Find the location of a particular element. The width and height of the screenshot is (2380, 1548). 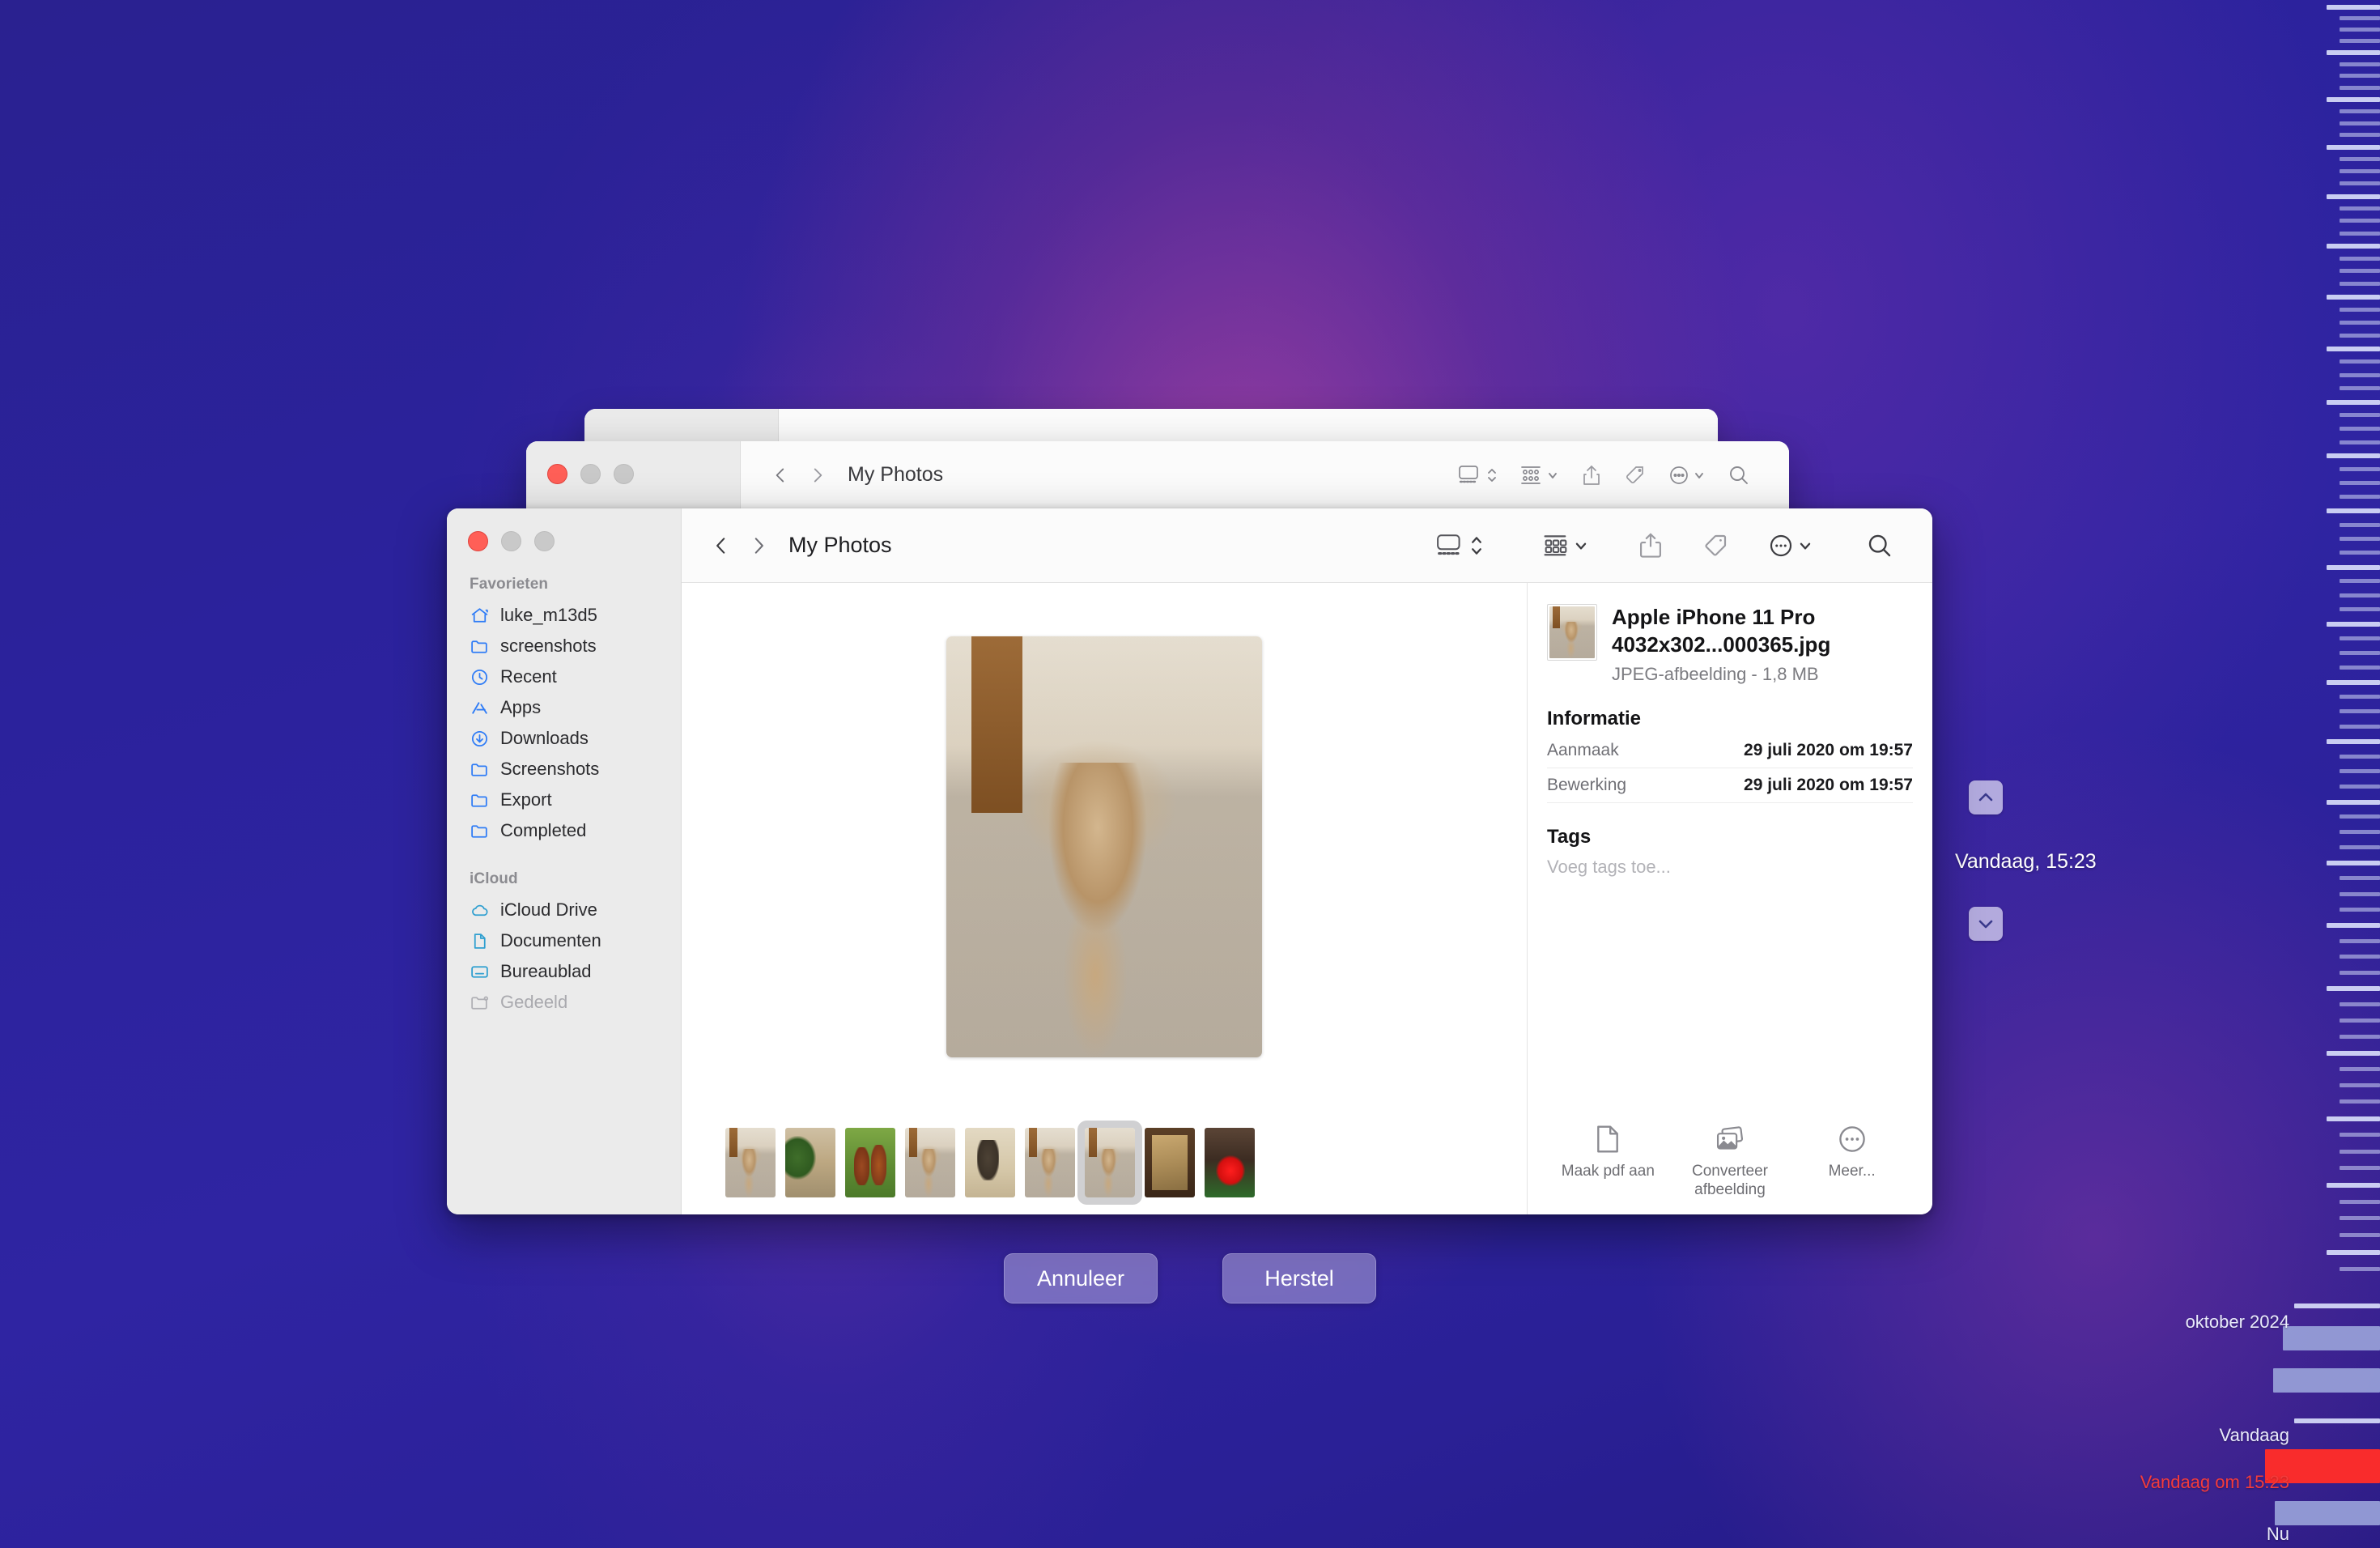

sidebar-item-luke-m13d5: luke_m13d5 is located at coordinates (564, 616).